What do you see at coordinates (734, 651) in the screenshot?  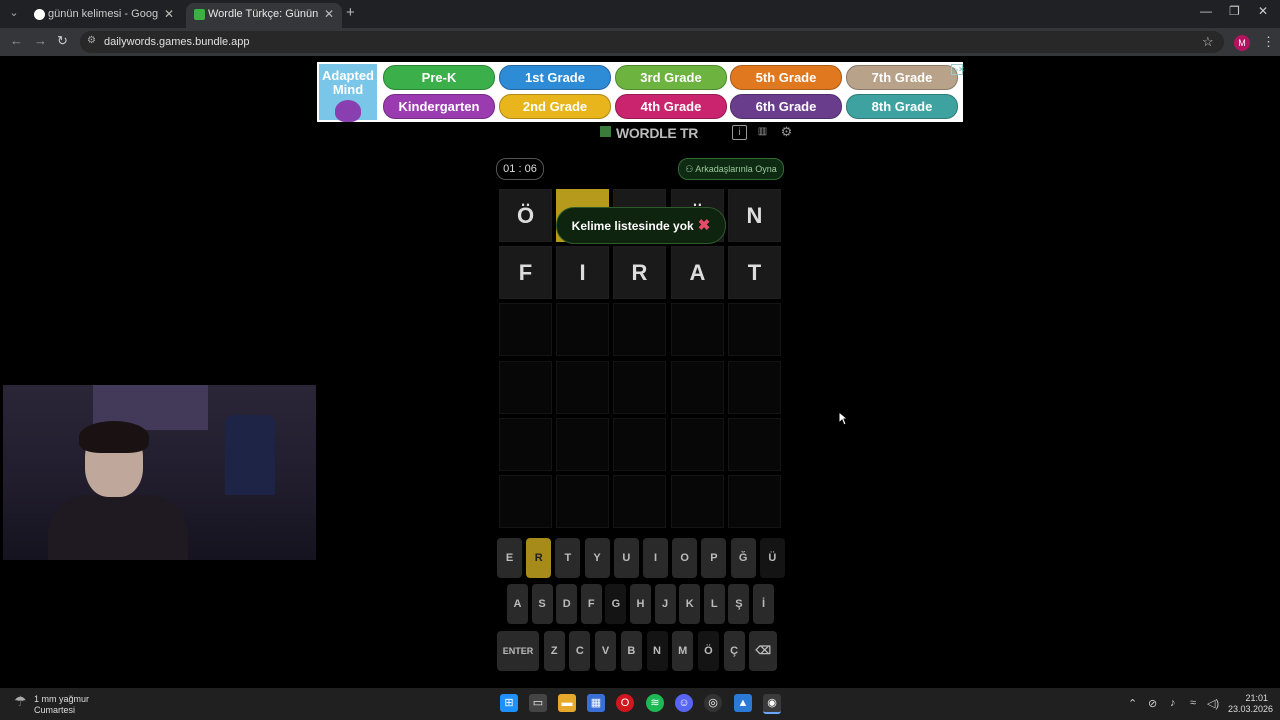 I see `letter-key: Ç` at bounding box center [734, 651].